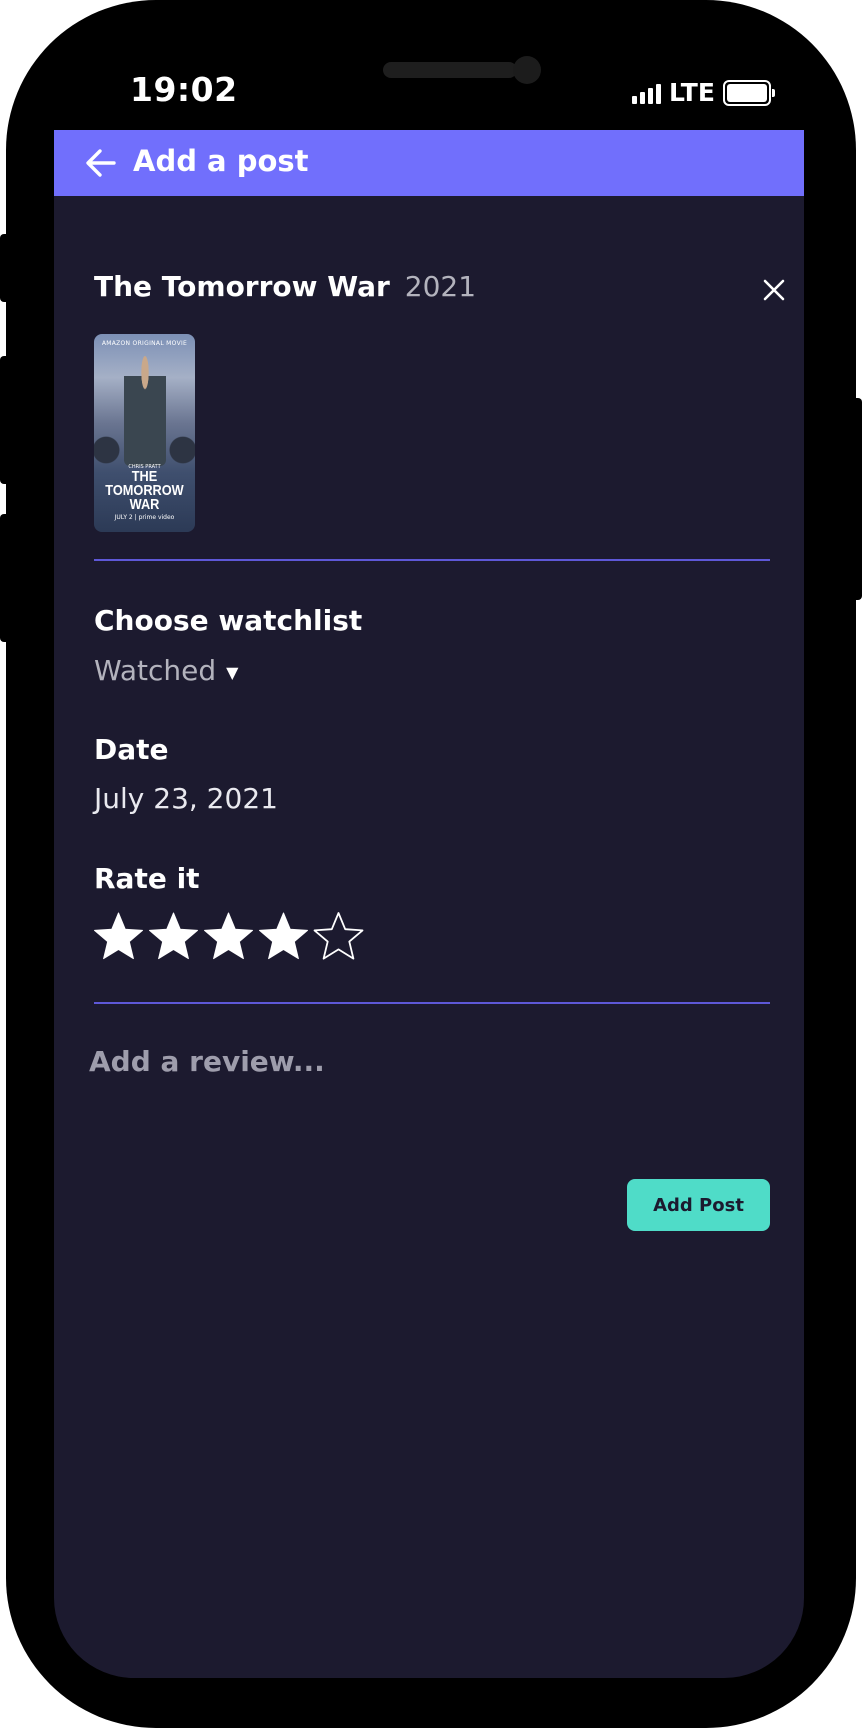  What do you see at coordinates (338, 936) in the screenshot?
I see `star-empty-icon` at bounding box center [338, 936].